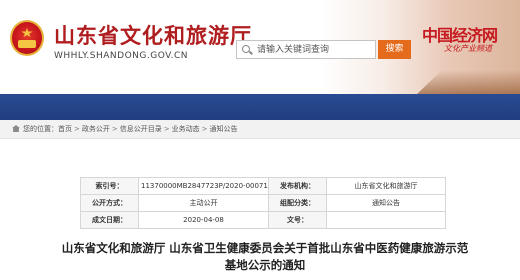  What do you see at coordinates (386, 186) in the screenshot?
I see `org-value: 山东省文化和旅游厅` at bounding box center [386, 186].